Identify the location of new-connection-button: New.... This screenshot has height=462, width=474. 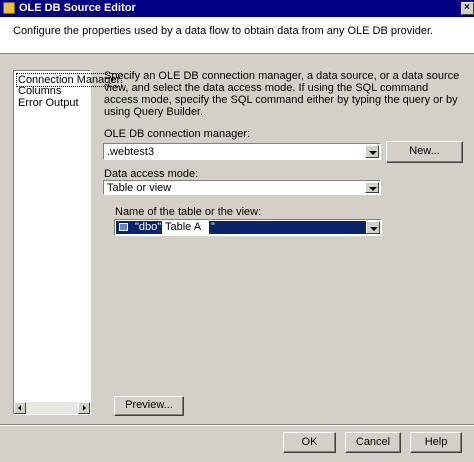
(424, 152).